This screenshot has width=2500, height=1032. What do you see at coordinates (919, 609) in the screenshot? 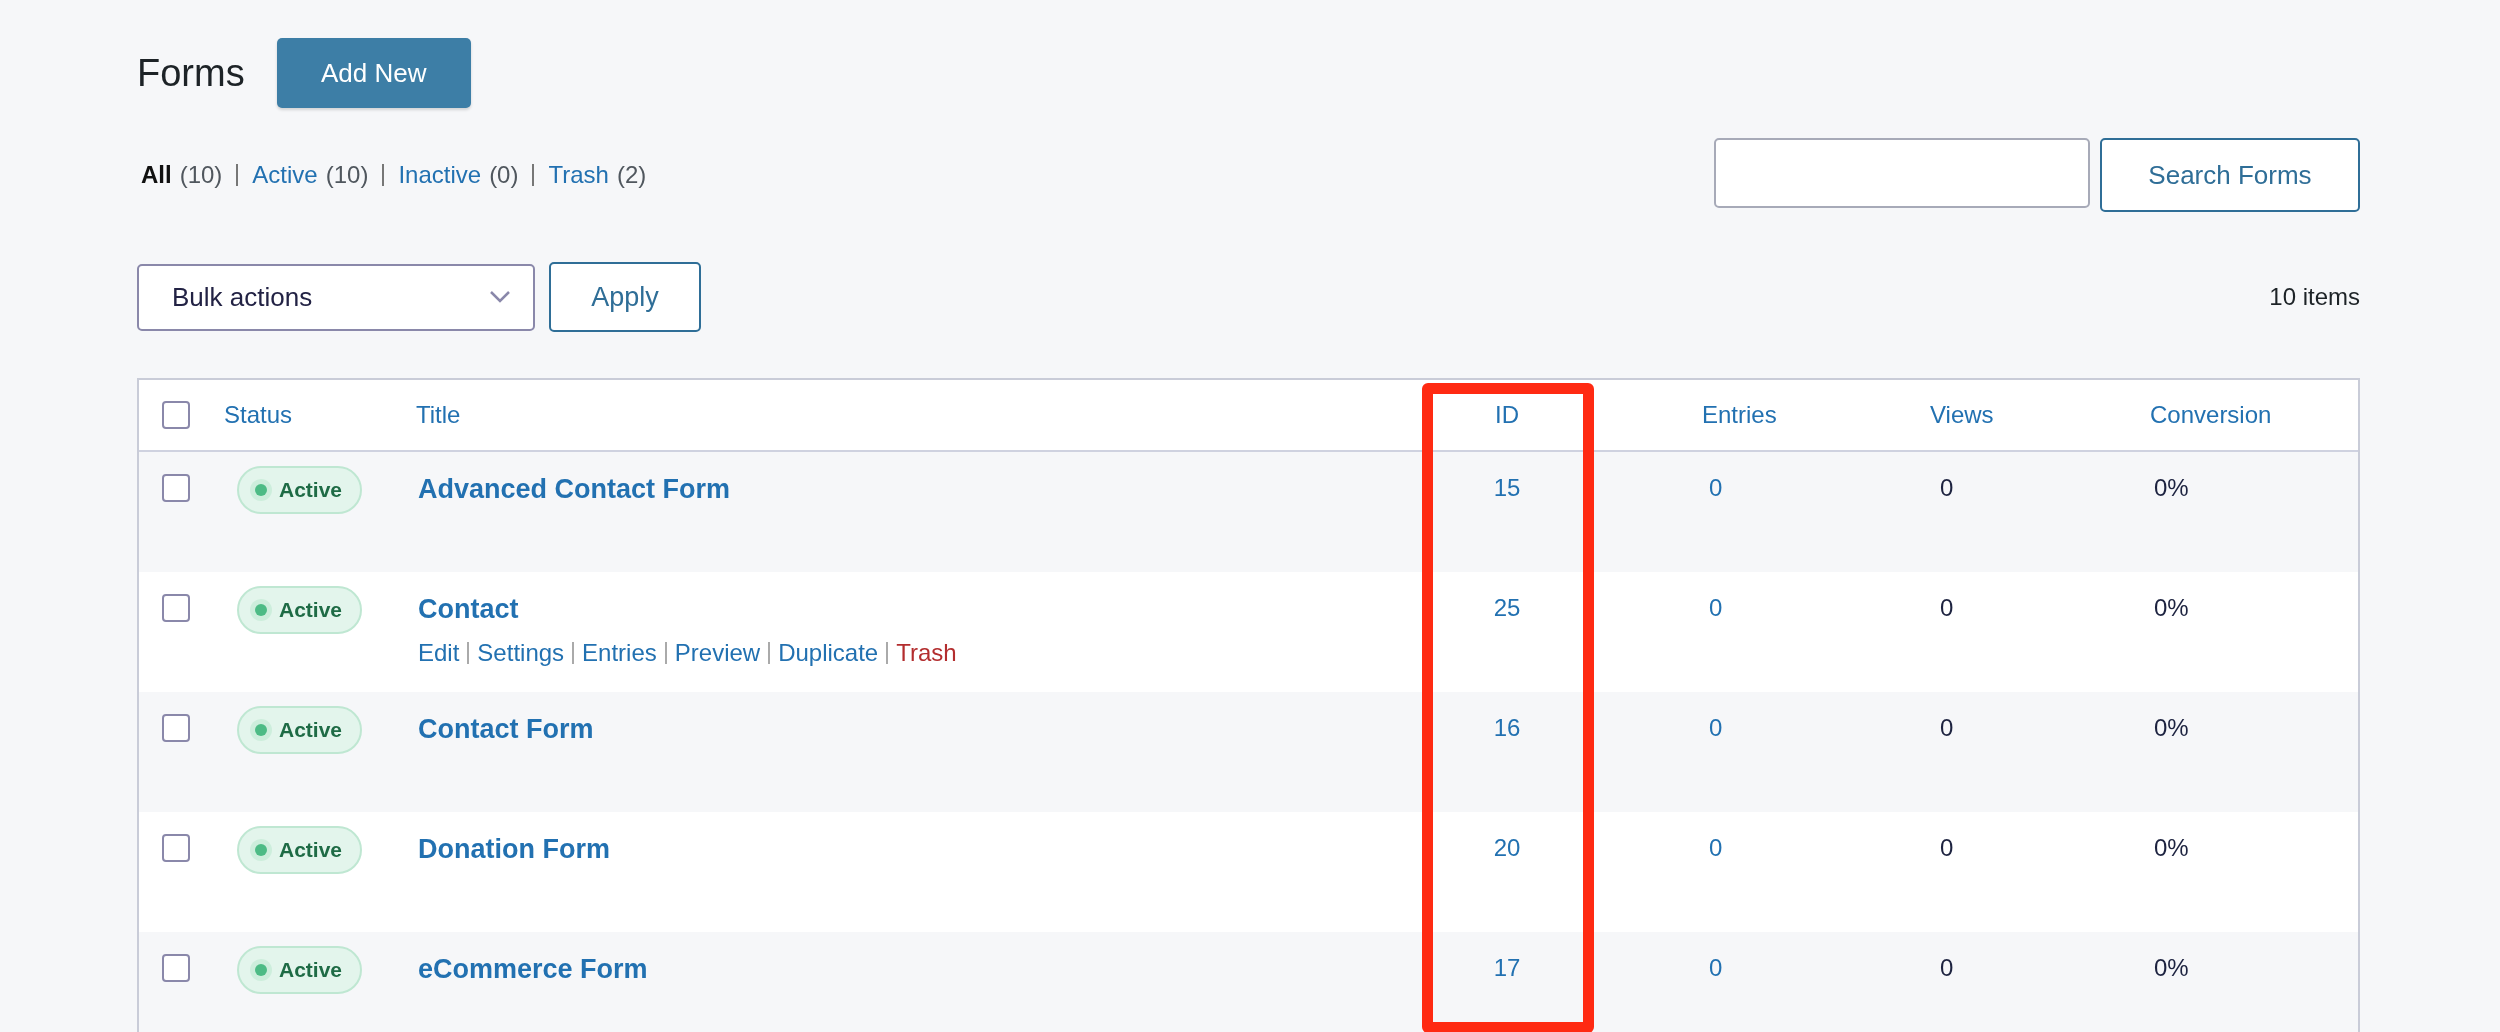
I see `form-title-link: Contact` at bounding box center [919, 609].